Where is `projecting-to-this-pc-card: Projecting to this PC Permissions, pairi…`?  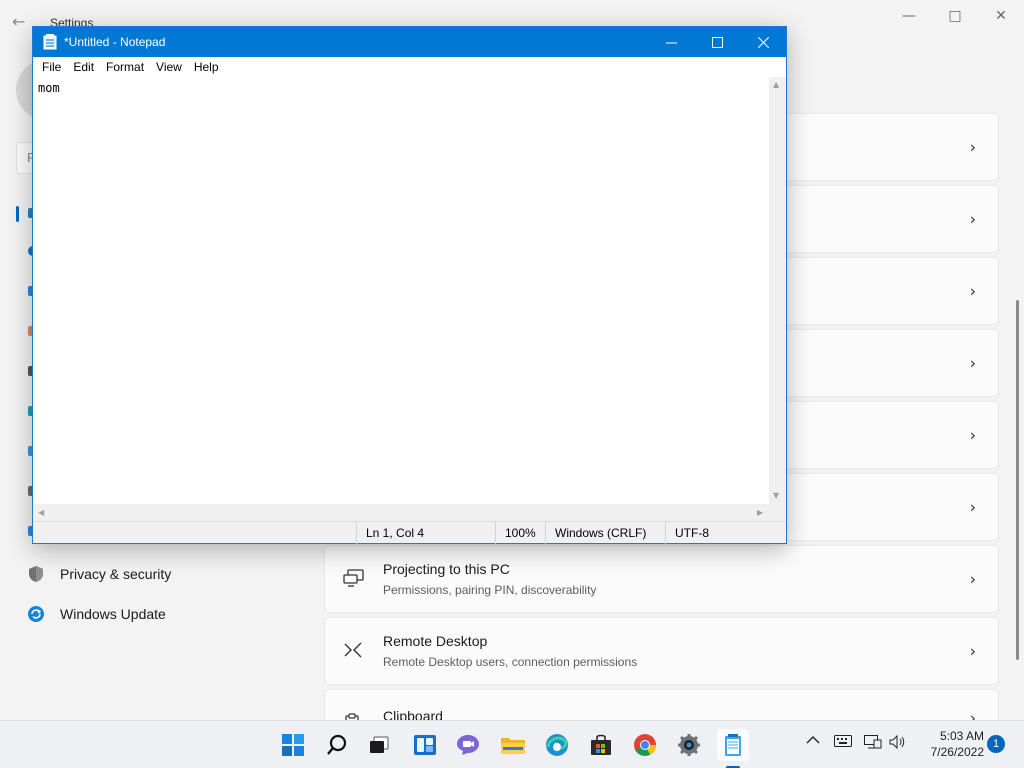
projecting-to-this-pc-card: Projecting to this PC Permissions, pairi… is located at coordinates (661, 579).